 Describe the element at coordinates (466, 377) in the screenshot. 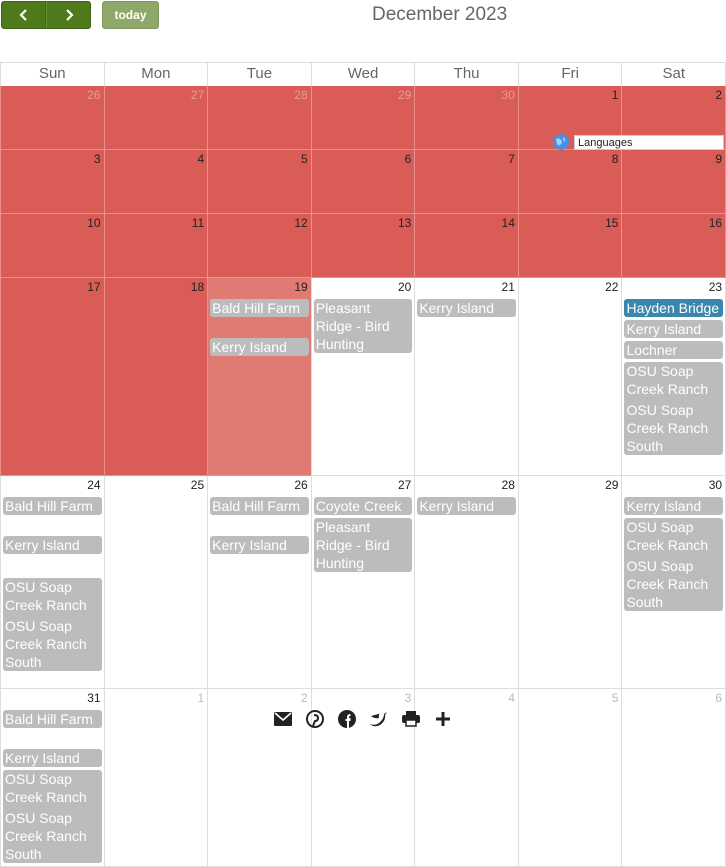

I see `day-cell: 21 Kerry Island` at that location.